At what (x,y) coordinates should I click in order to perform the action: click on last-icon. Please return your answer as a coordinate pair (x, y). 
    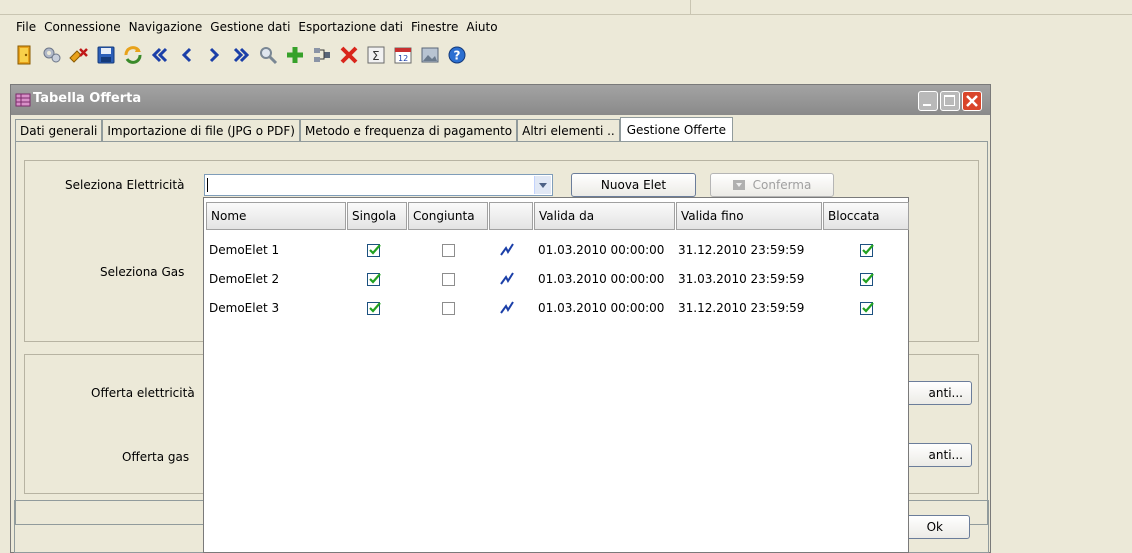
    Looking at the image, I should click on (241, 55).